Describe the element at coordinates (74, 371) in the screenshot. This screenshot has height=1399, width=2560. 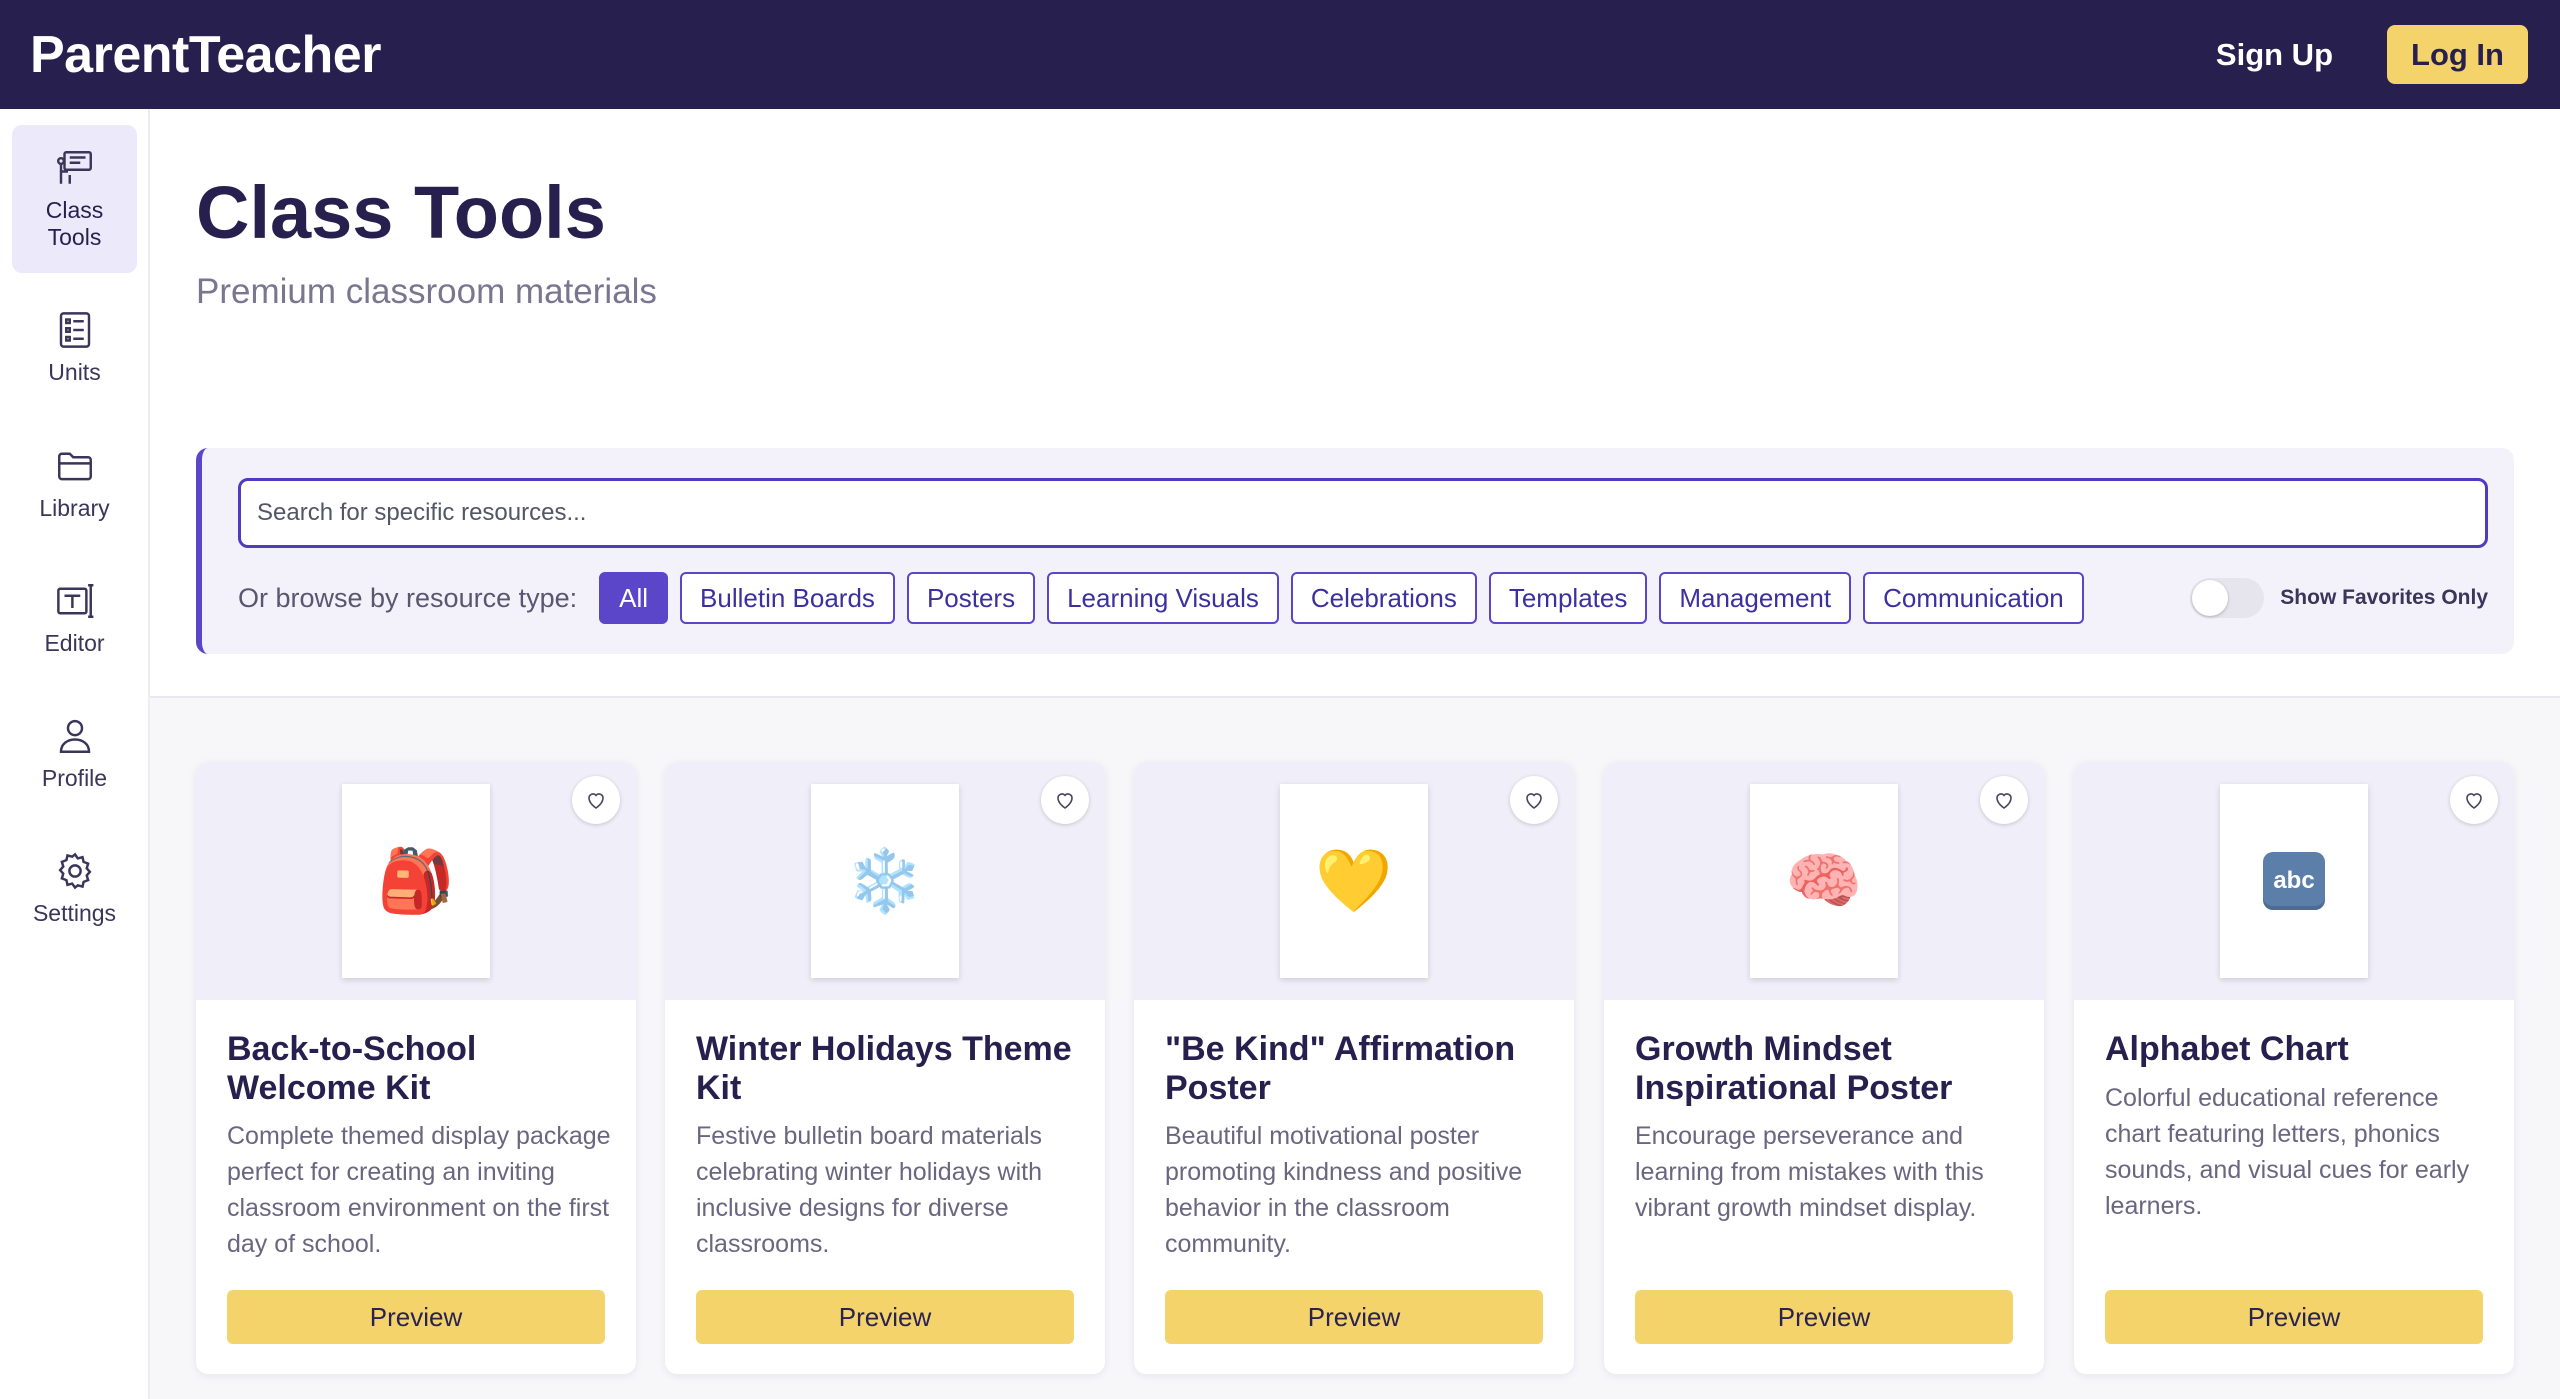
I see `sidebar-item-label: Units` at that location.